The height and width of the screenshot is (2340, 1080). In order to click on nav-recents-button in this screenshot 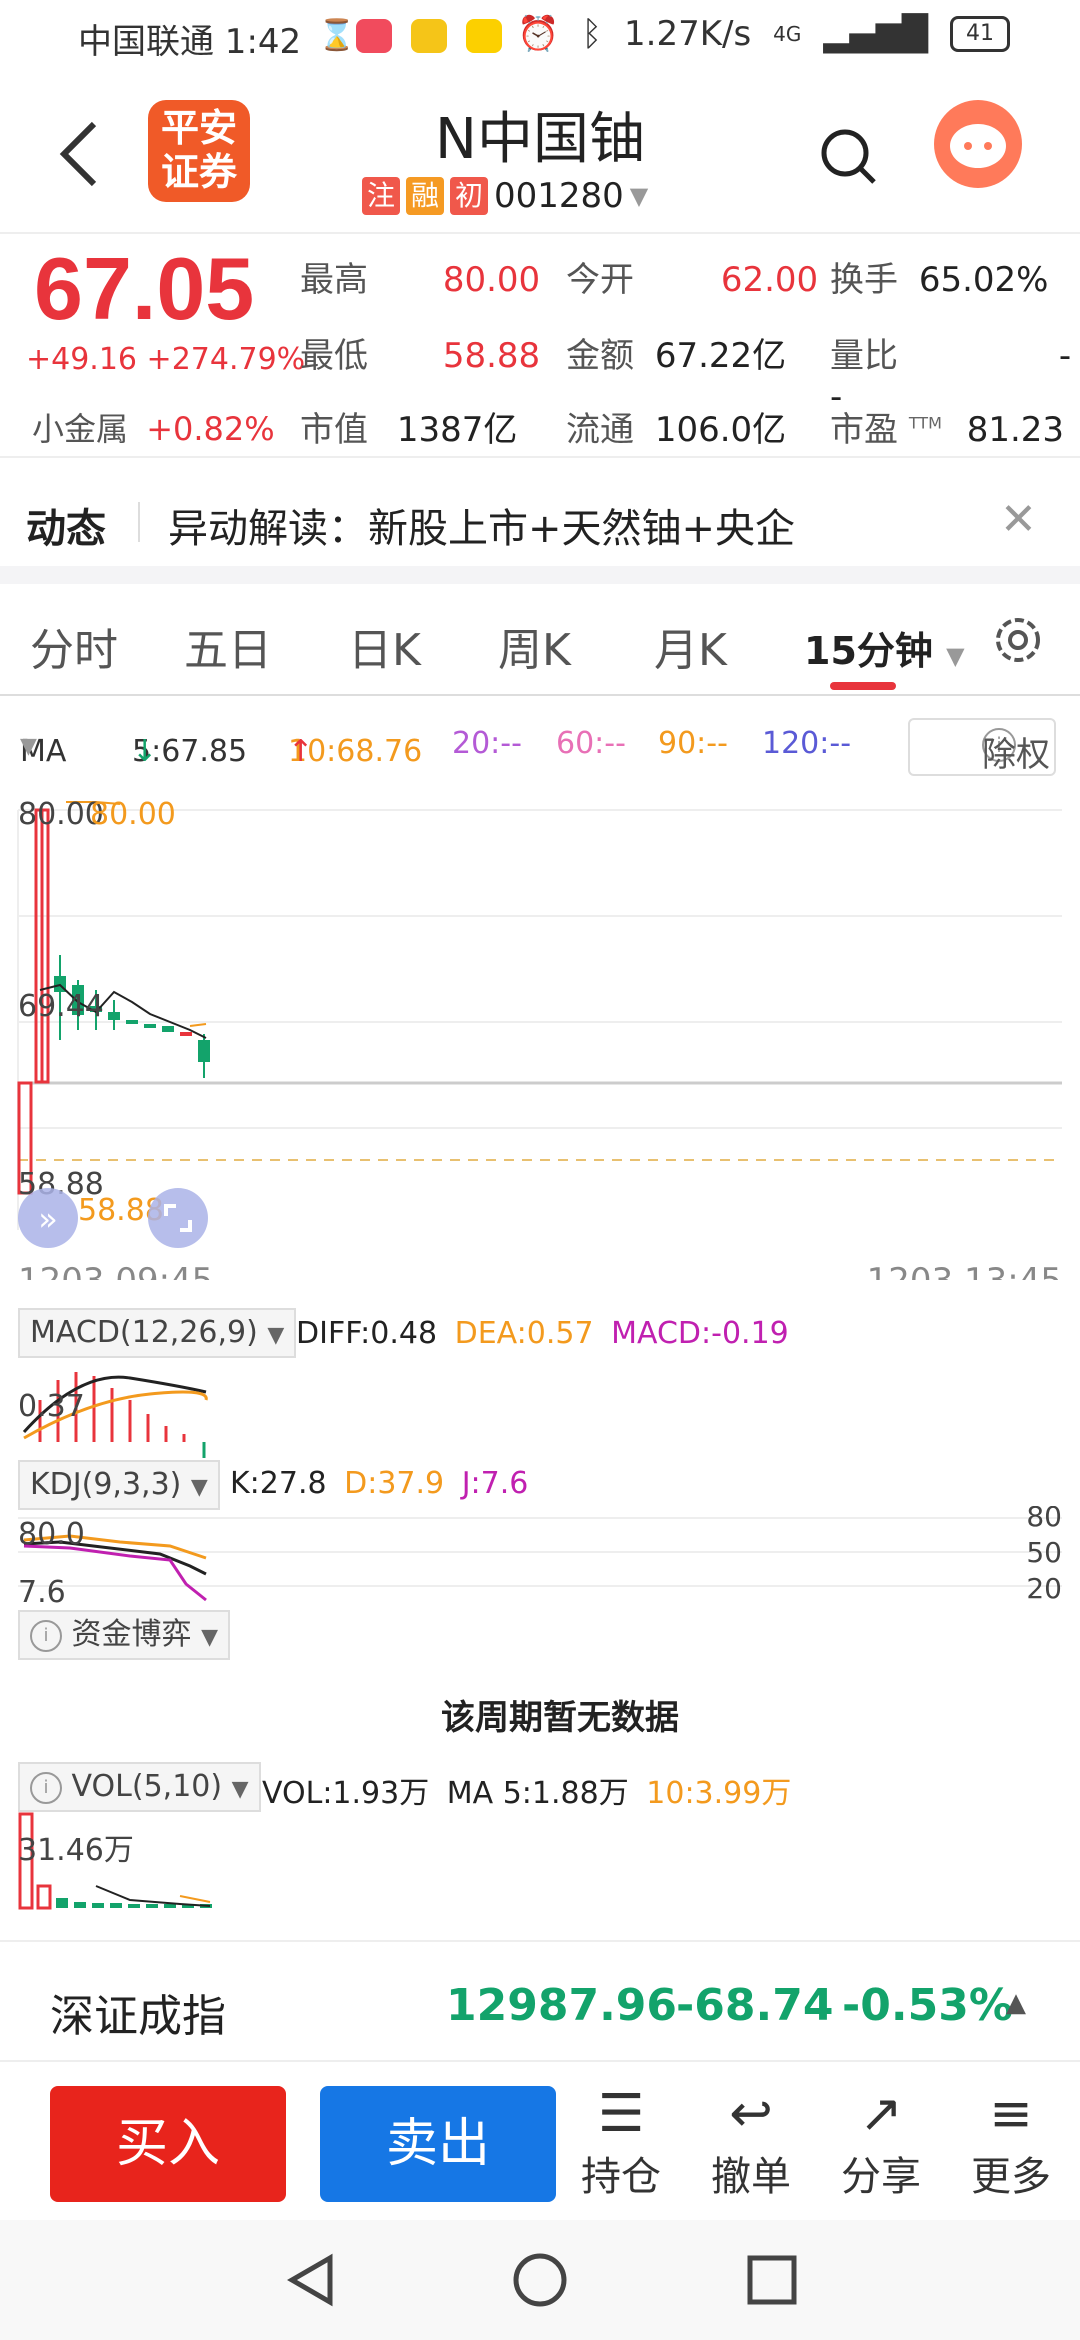, I will do `click(772, 2280)`.